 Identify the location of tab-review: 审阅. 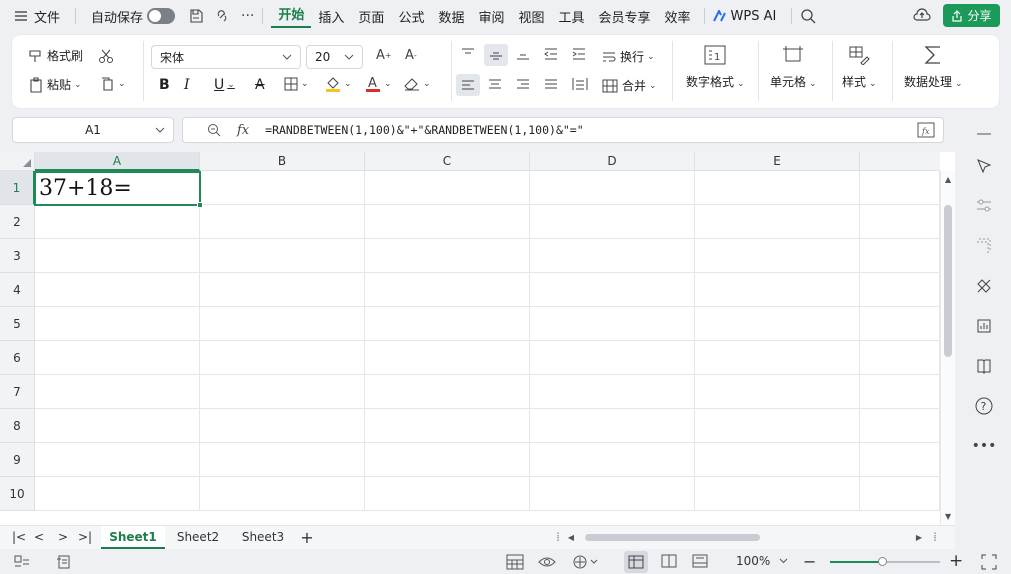
(491, 16).